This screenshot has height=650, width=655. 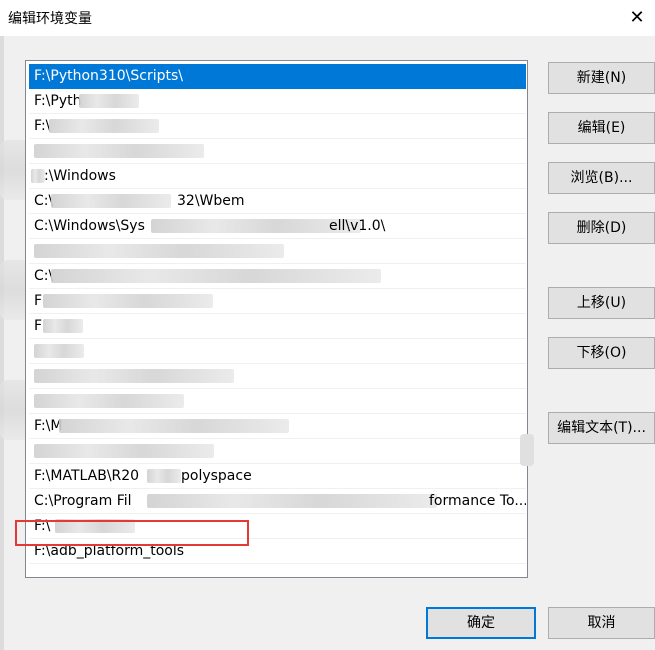 What do you see at coordinates (89, 226) in the screenshot?
I see `list-item-text: C:\Windows\Sys` at bounding box center [89, 226].